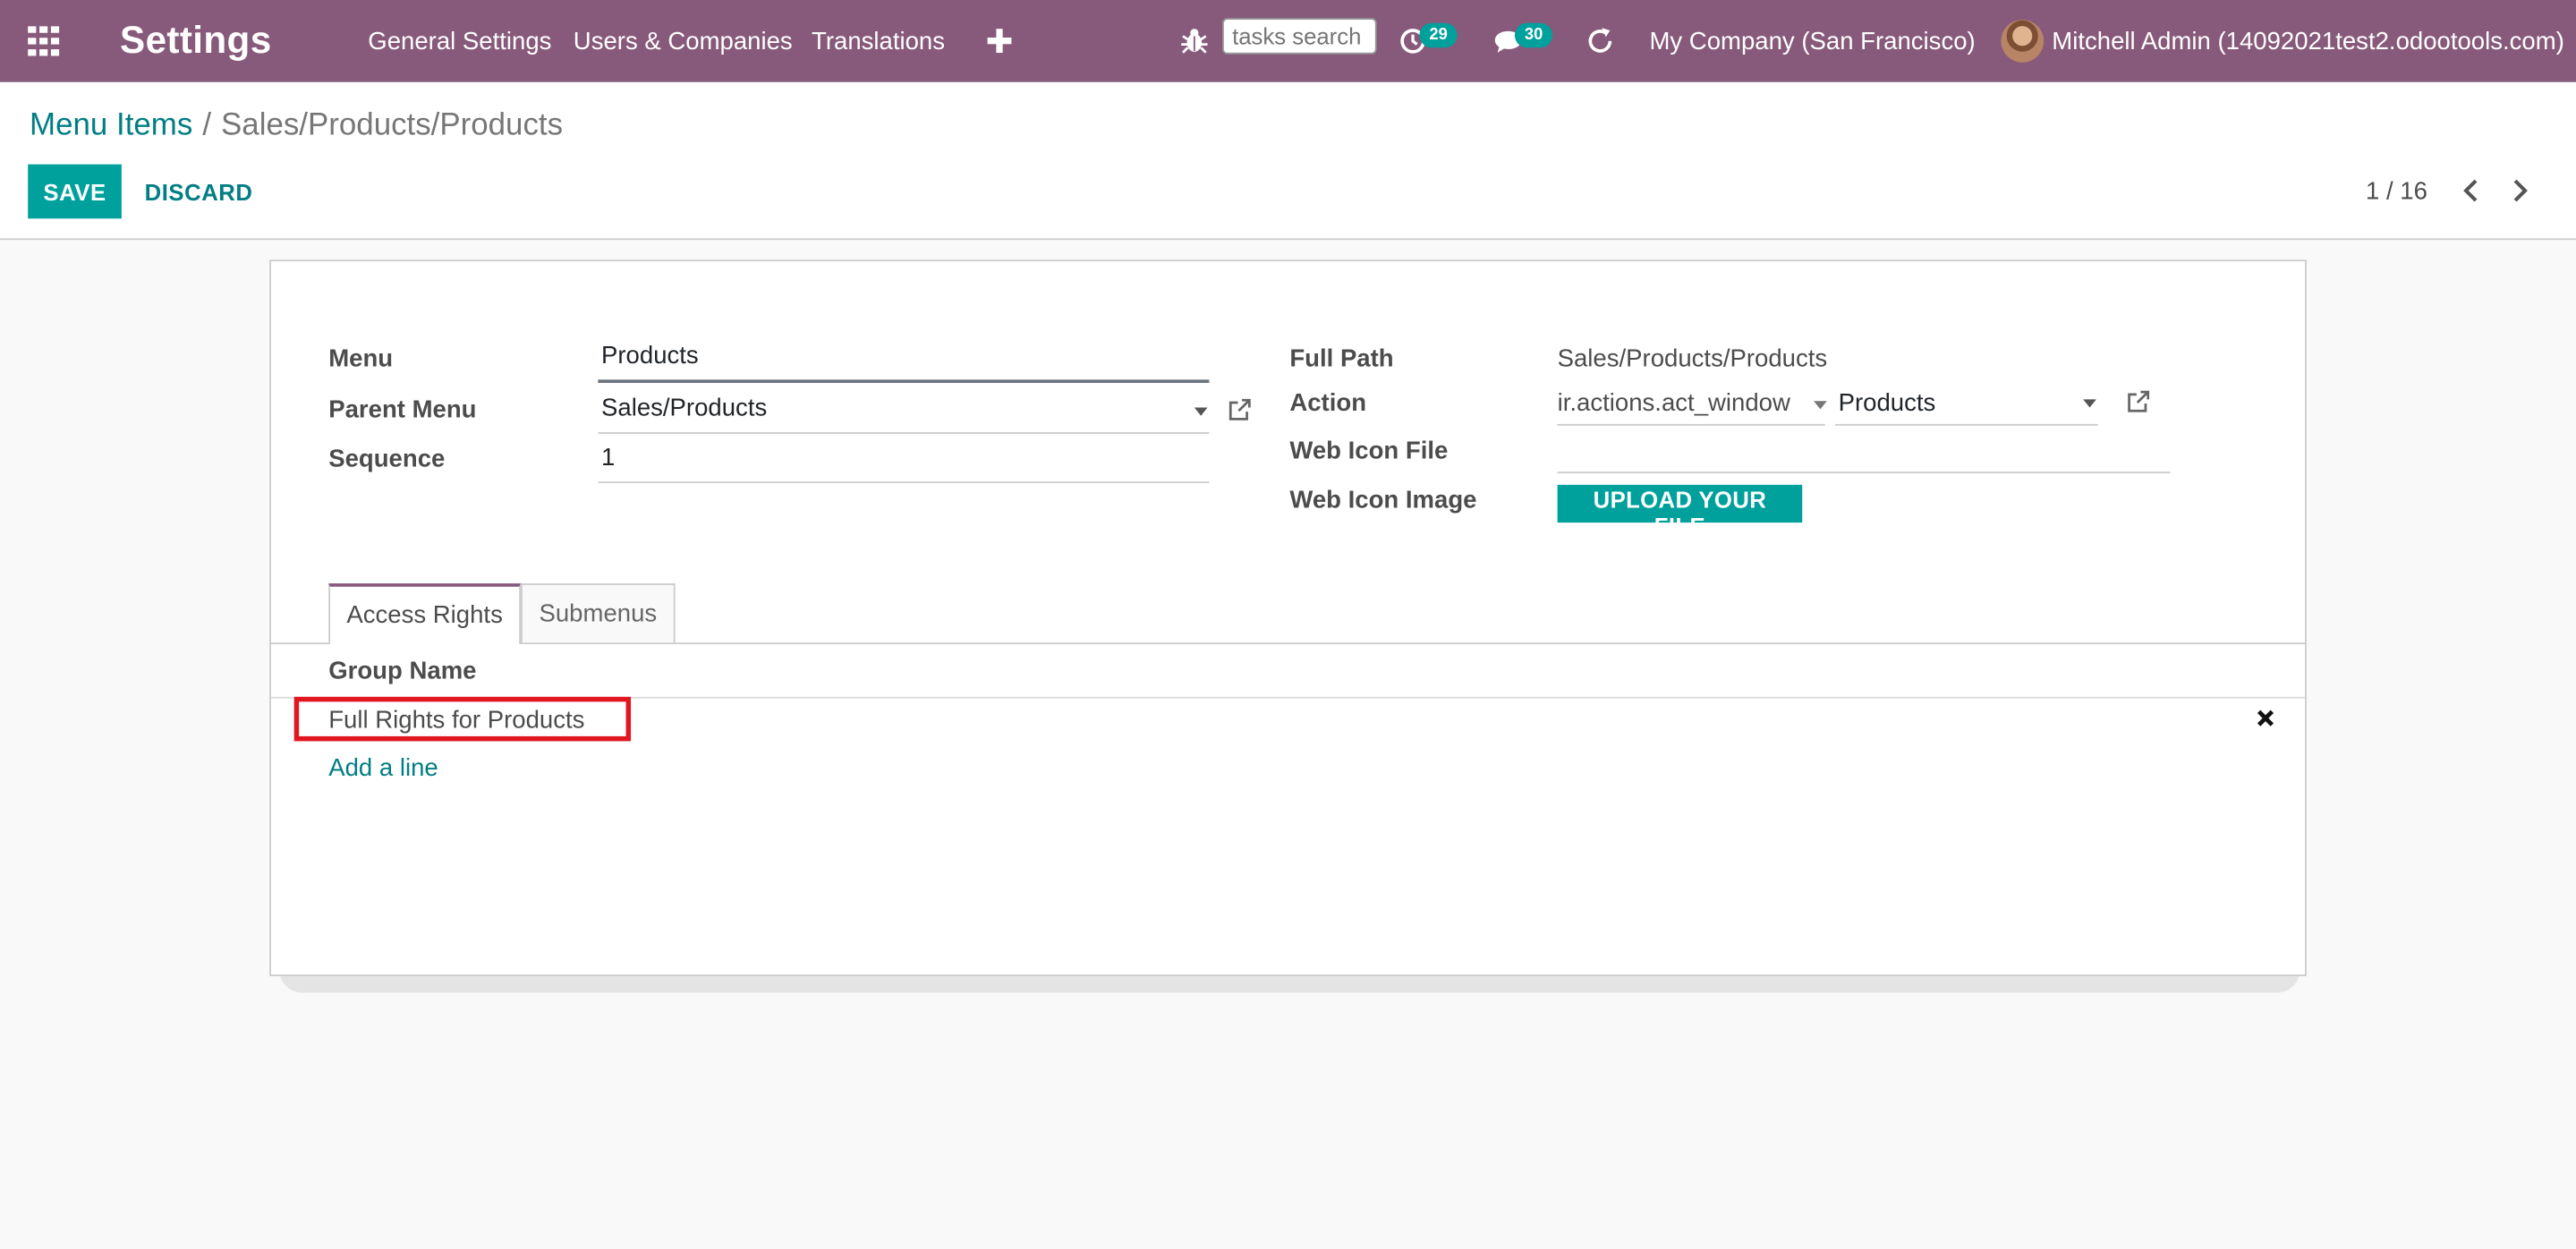  What do you see at coordinates (1600, 40) in the screenshot?
I see `refresh-icon` at bounding box center [1600, 40].